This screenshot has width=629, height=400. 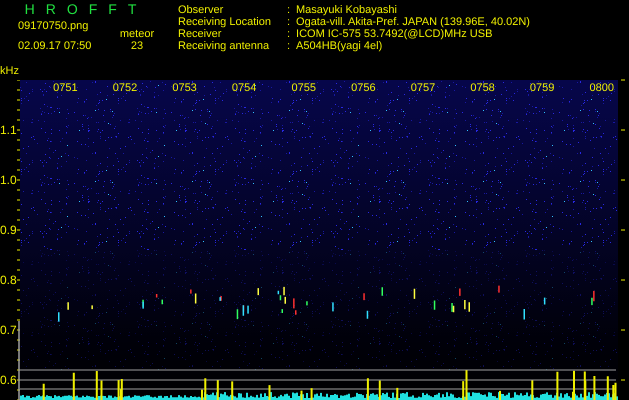 What do you see at coordinates (8, 180) in the screenshot?
I see `frequency-label: 1.0` at bounding box center [8, 180].